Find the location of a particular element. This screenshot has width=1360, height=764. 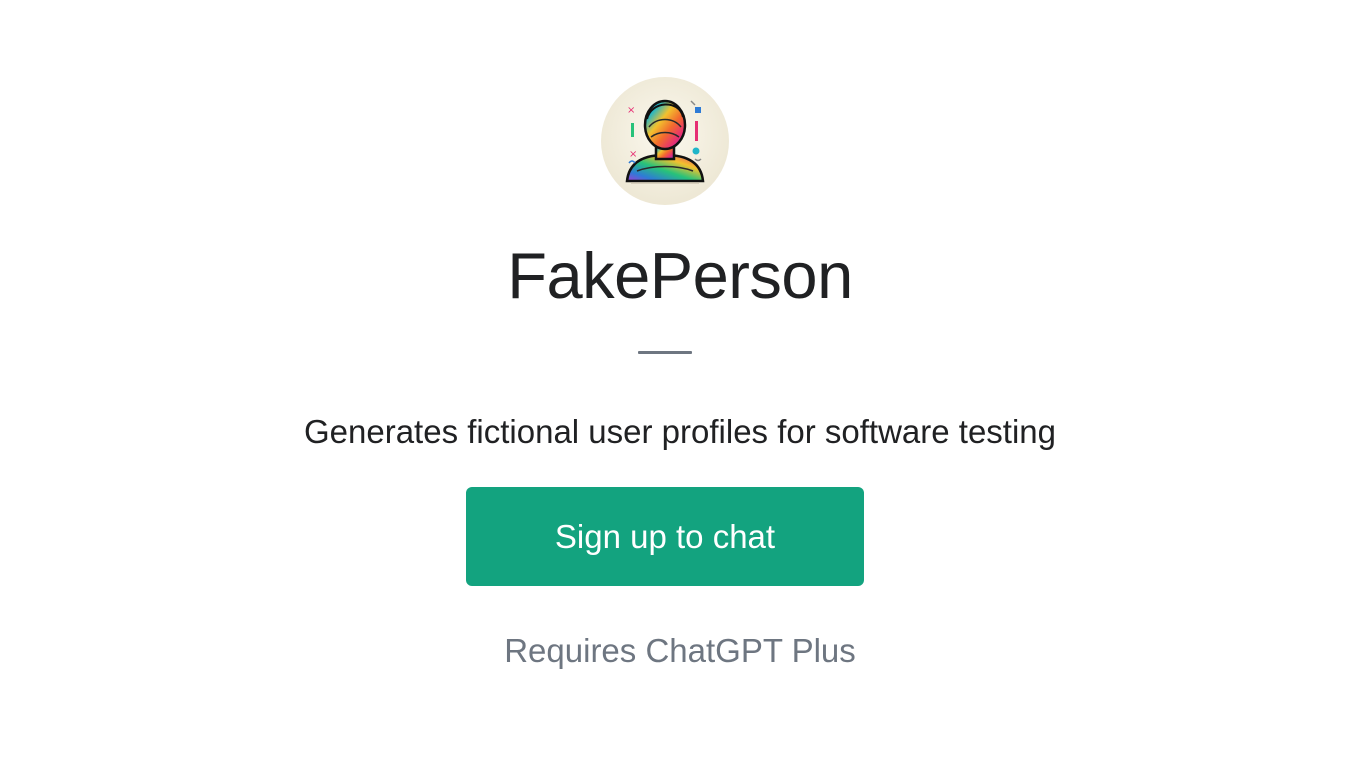

gpt-title: FakePerson is located at coordinates (680, 275).